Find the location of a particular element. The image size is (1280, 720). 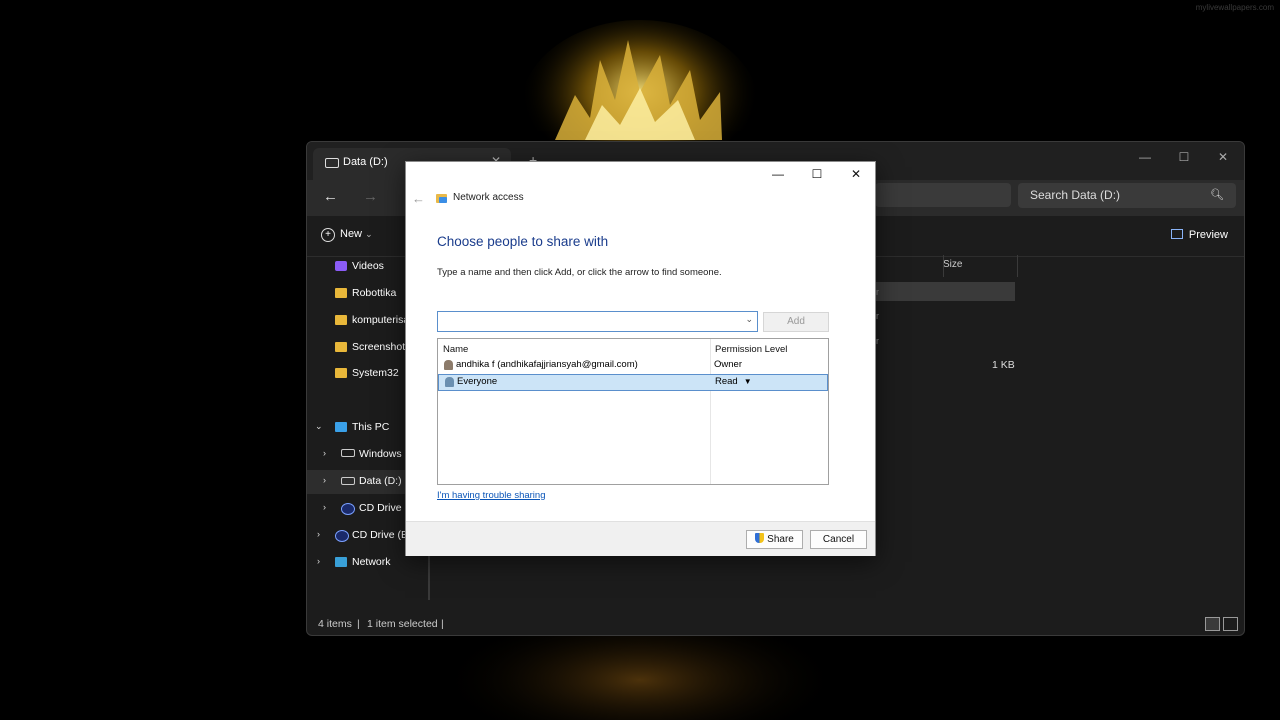

sidebar-item-label: komputerisa is located at coordinates (379, 320).